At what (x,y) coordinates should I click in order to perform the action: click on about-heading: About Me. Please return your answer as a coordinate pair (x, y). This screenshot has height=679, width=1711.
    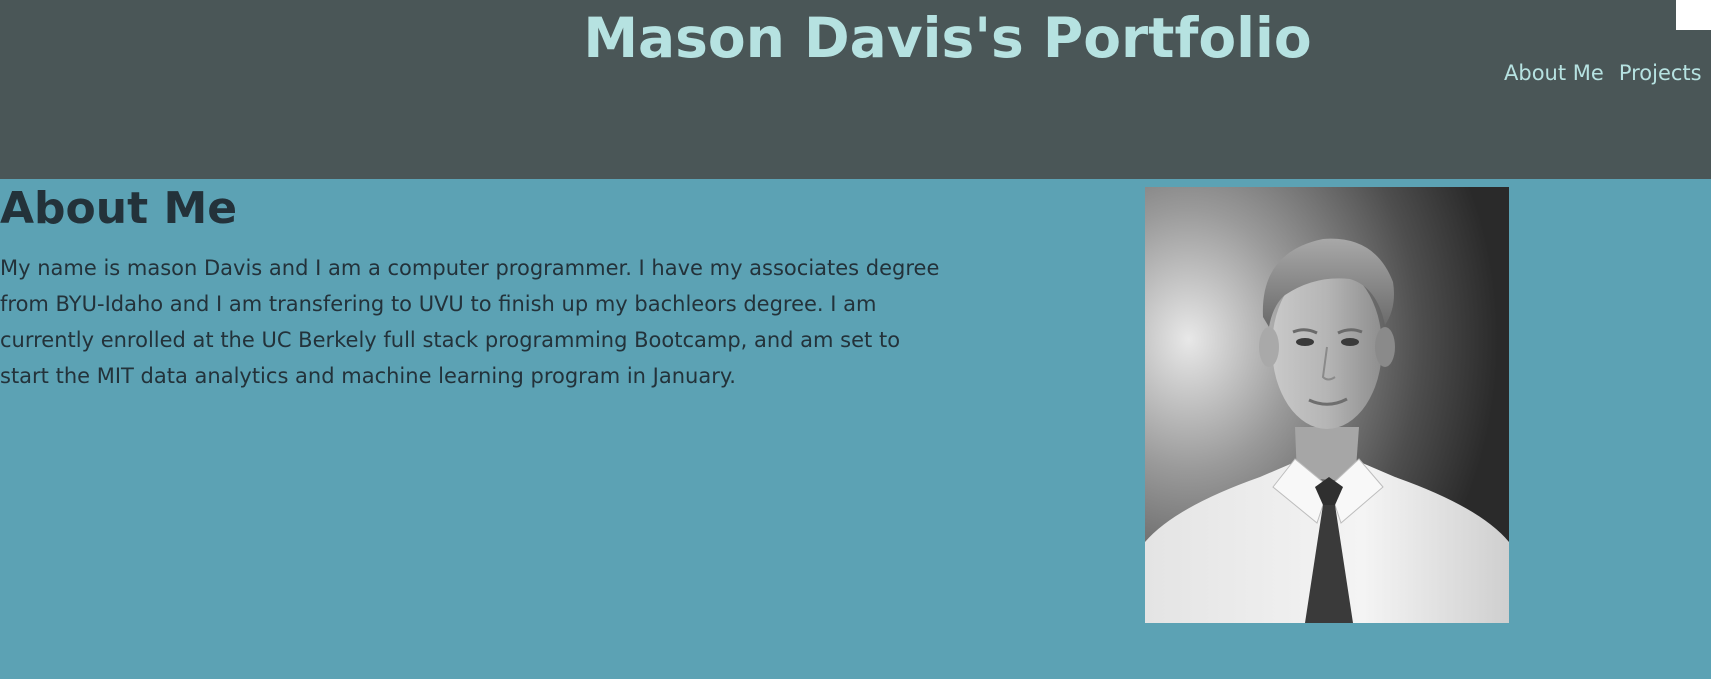
    Looking at the image, I should click on (119, 208).